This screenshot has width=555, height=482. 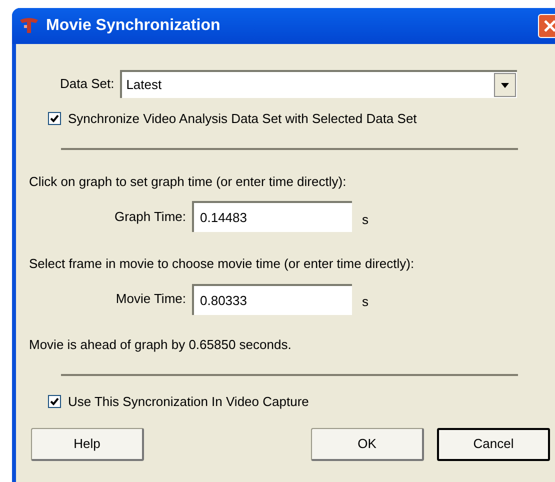 What do you see at coordinates (242, 119) in the screenshot?
I see `checkbox-label: Synchronize Video Analysis Data Set with Selected Data Set` at bounding box center [242, 119].